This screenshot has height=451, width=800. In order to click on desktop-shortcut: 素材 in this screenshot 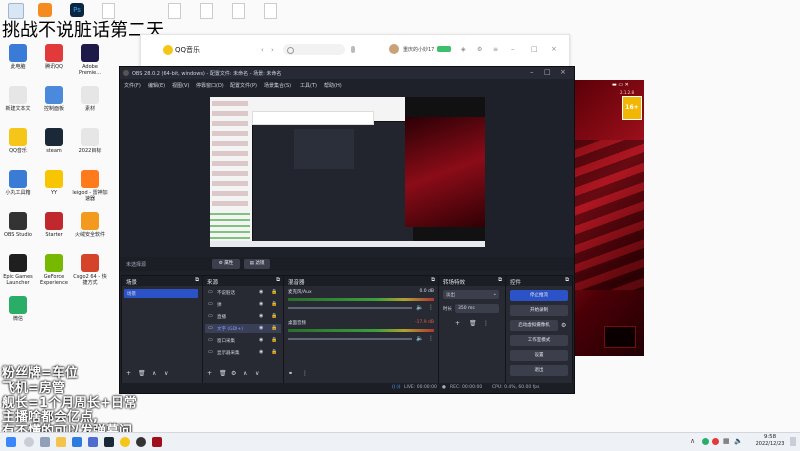, I will do `click(90, 99)`.